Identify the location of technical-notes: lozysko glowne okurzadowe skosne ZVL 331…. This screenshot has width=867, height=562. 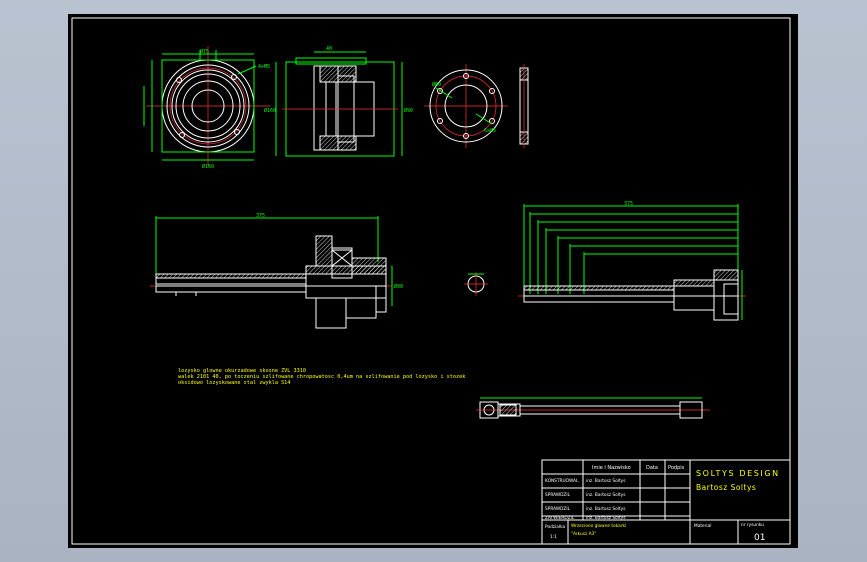
(322, 377).